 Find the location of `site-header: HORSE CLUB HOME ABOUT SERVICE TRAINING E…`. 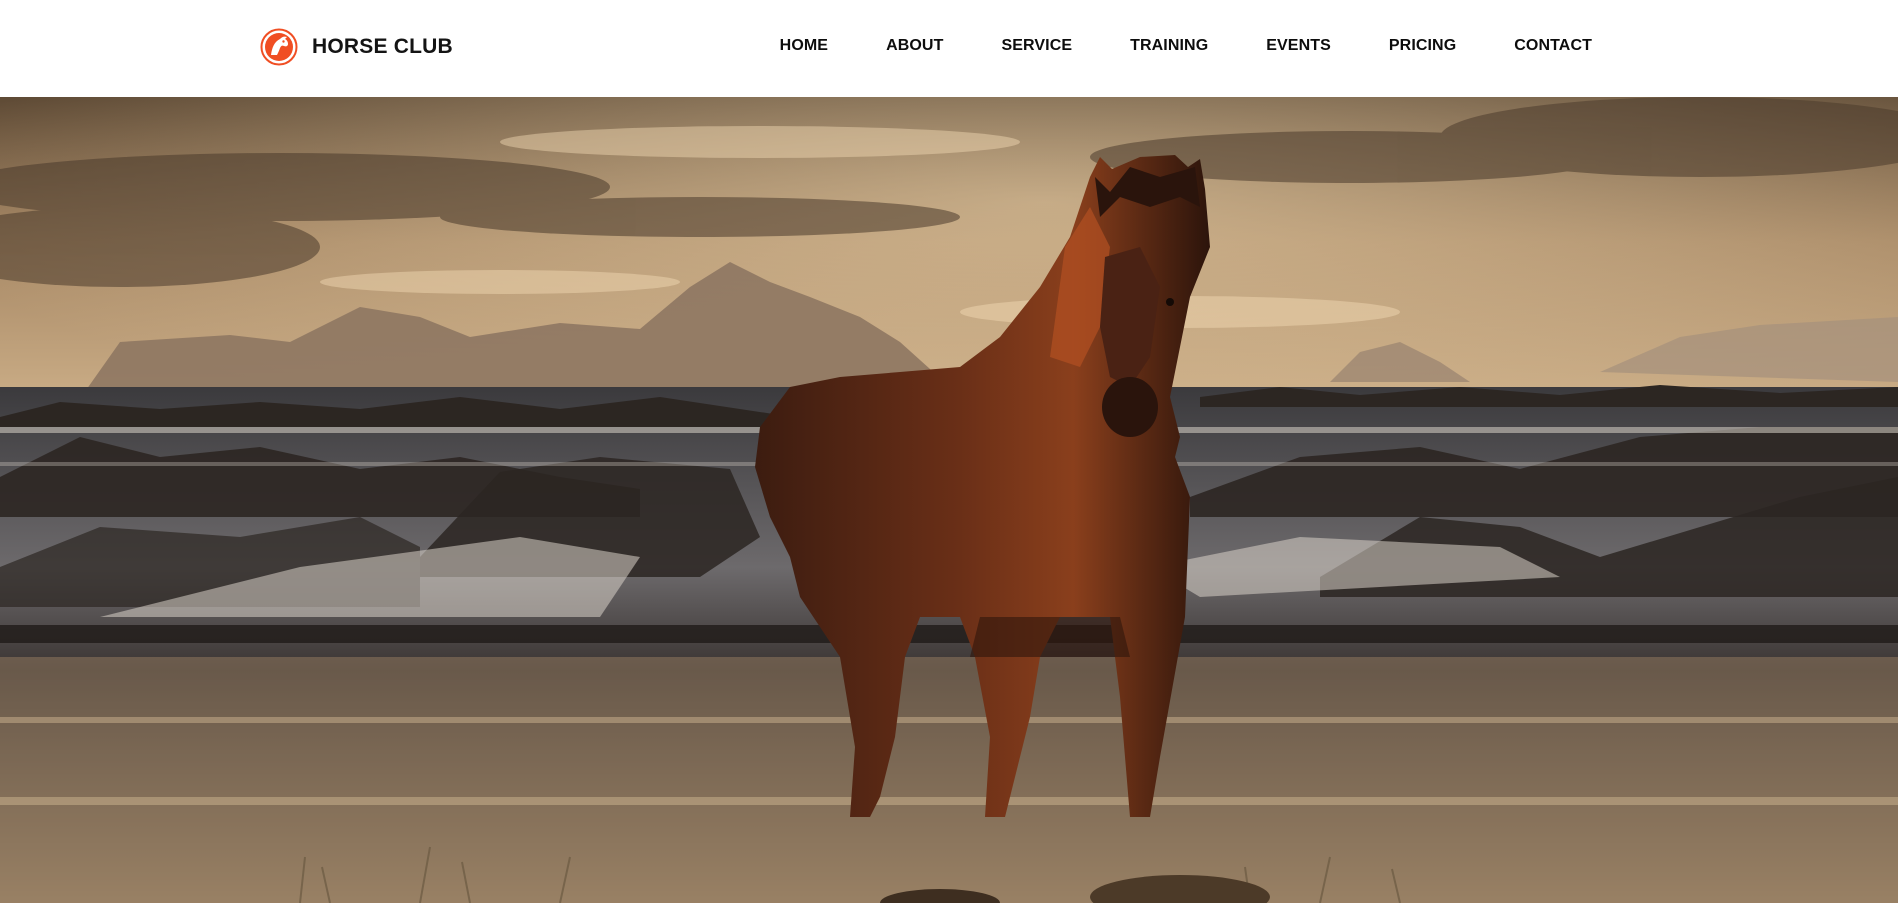

site-header: HORSE CLUB HOME ABOUT SERVICE TRAINING E… is located at coordinates (949, 48).